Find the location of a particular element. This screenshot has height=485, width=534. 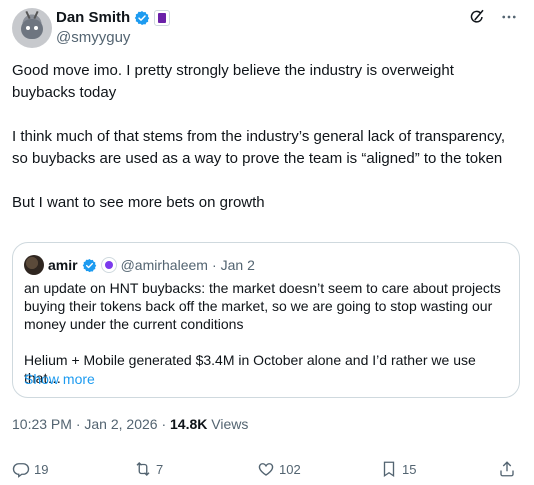

more-icon is located at coordinates (509, 17).